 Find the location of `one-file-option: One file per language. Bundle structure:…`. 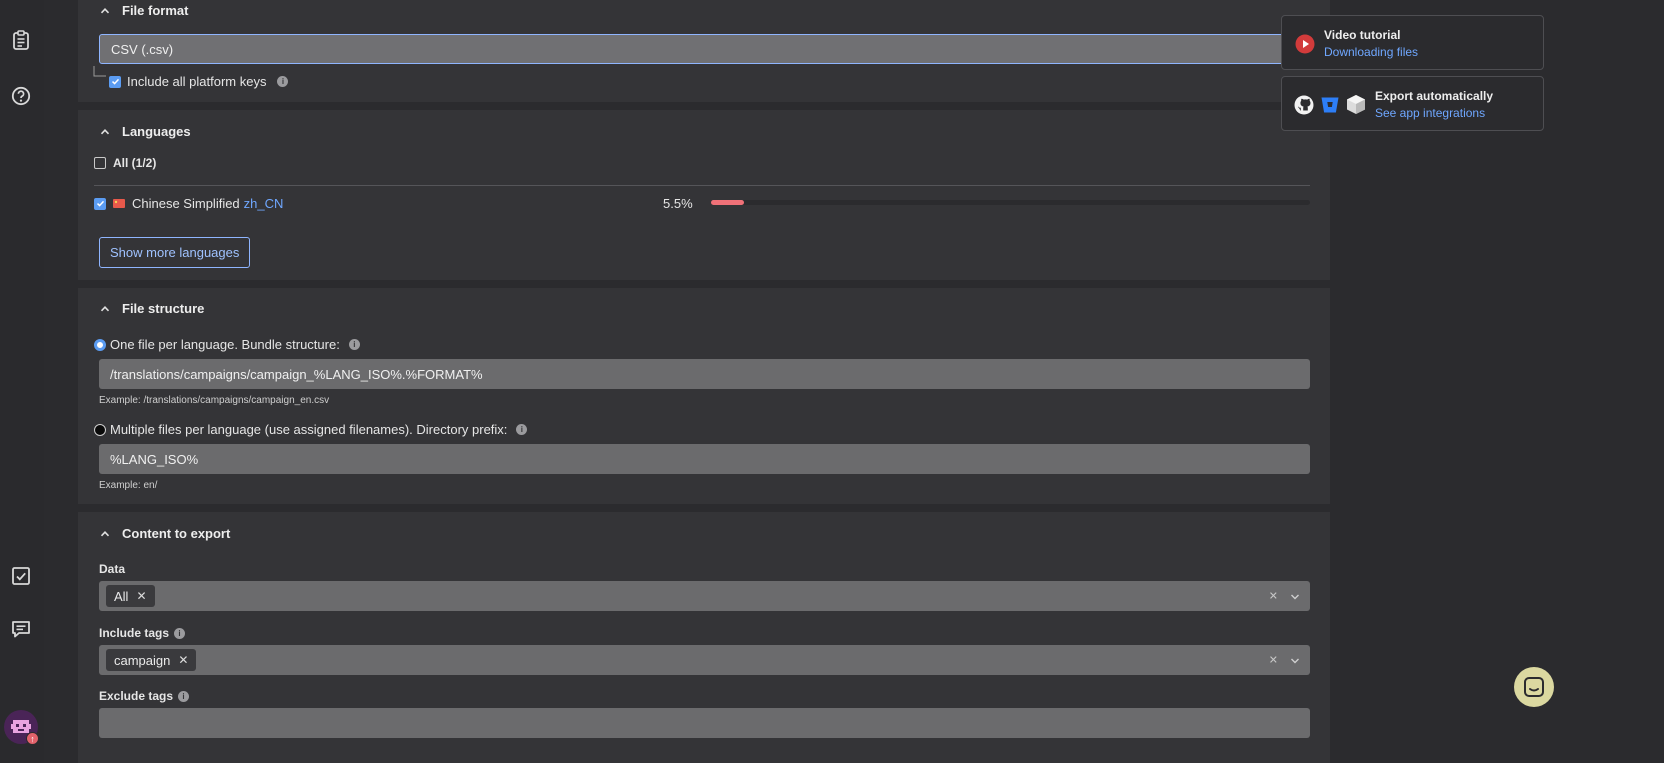

one-file-option: One file per language. Bundle structure:… is located at coordinates (227, 344).